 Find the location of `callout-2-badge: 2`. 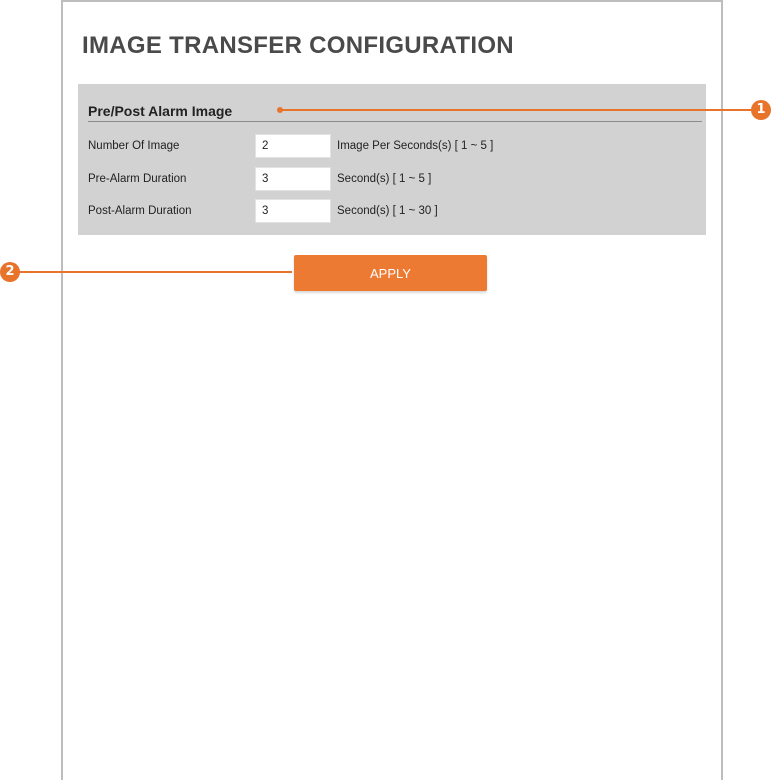

callout-2-badge: 2 is located at coordinates (10, 272).